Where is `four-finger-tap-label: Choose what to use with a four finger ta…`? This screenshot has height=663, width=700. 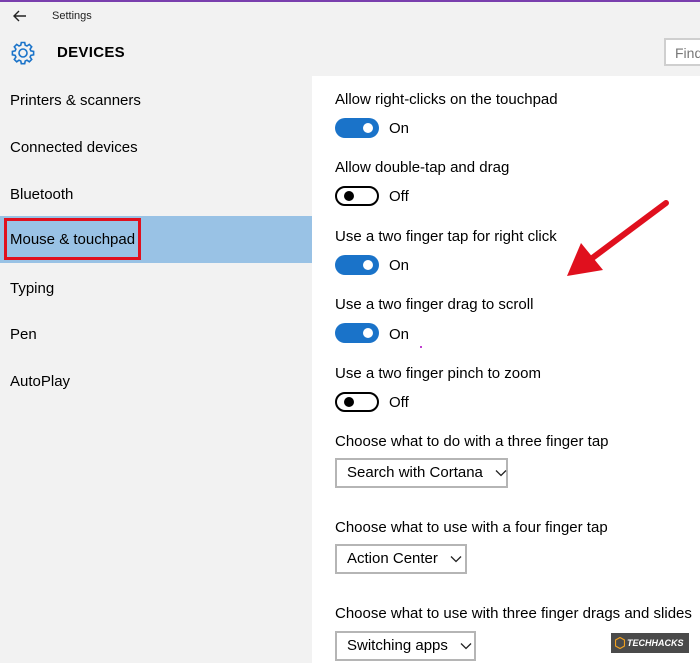
four-finger-tap-label: Choose what to use with a four finger ta… is located at coordinates (471, 527).